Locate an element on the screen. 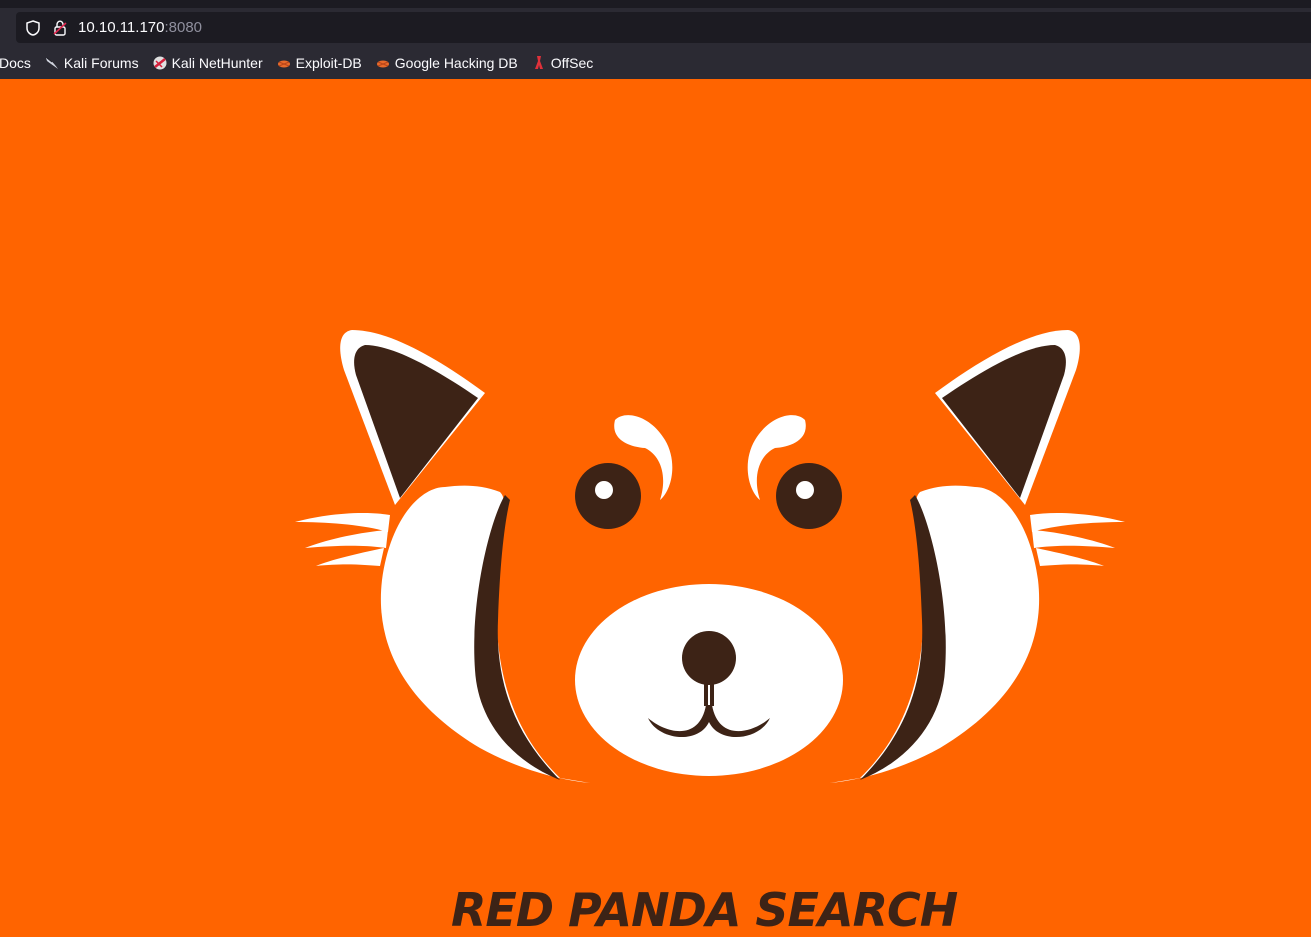 The width and height of the screenshot is (1311, 937). url-text: 10.10.11.170:8080 is located at coordinates (140, 27).